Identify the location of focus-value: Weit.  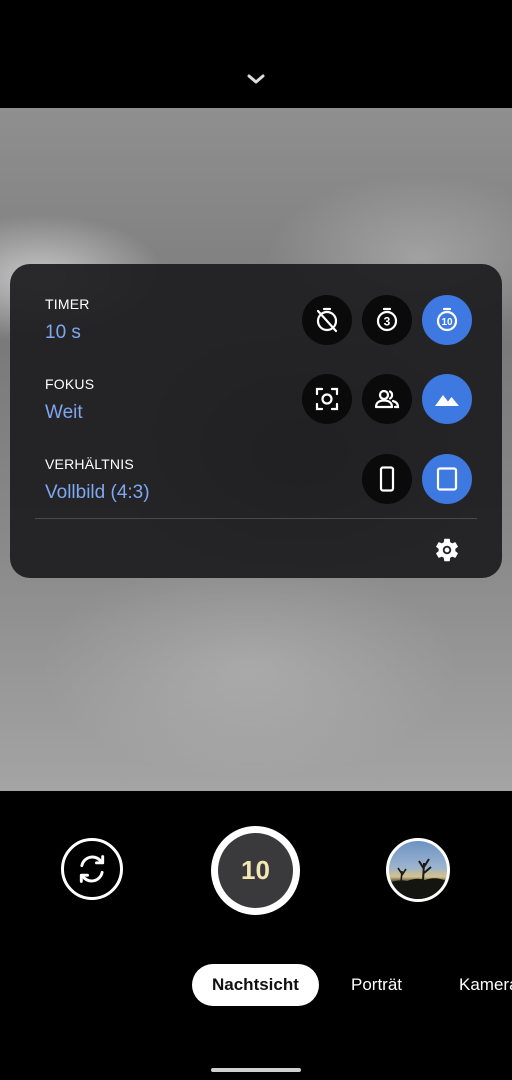
(64, 412).